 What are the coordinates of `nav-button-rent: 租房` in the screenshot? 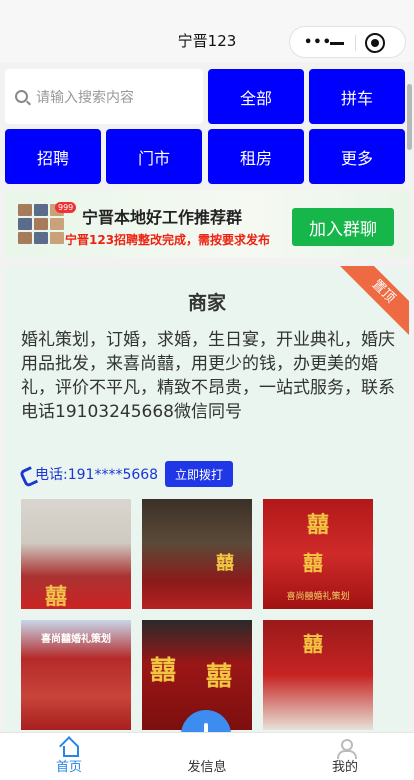 It's located at (256, 156).